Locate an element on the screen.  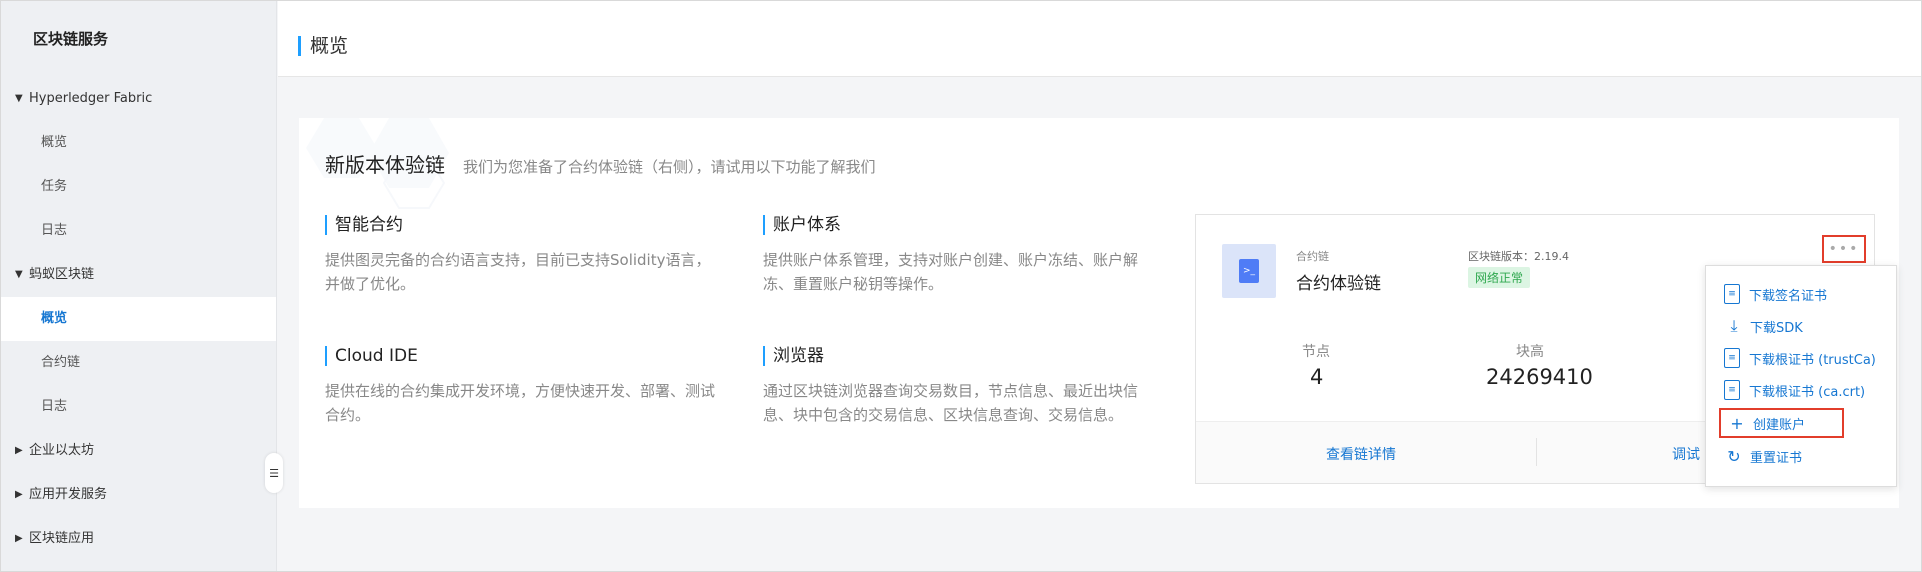
menu-item-create-account: + 创建账户 is located at coordinates (1781, 423).